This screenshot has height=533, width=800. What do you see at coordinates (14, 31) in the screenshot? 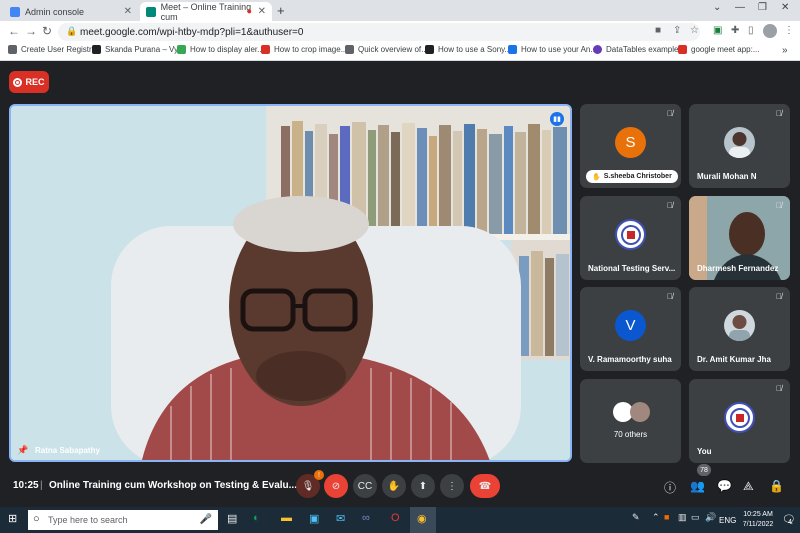
I see `back-icon: ←` at bounding box center [14, 31].